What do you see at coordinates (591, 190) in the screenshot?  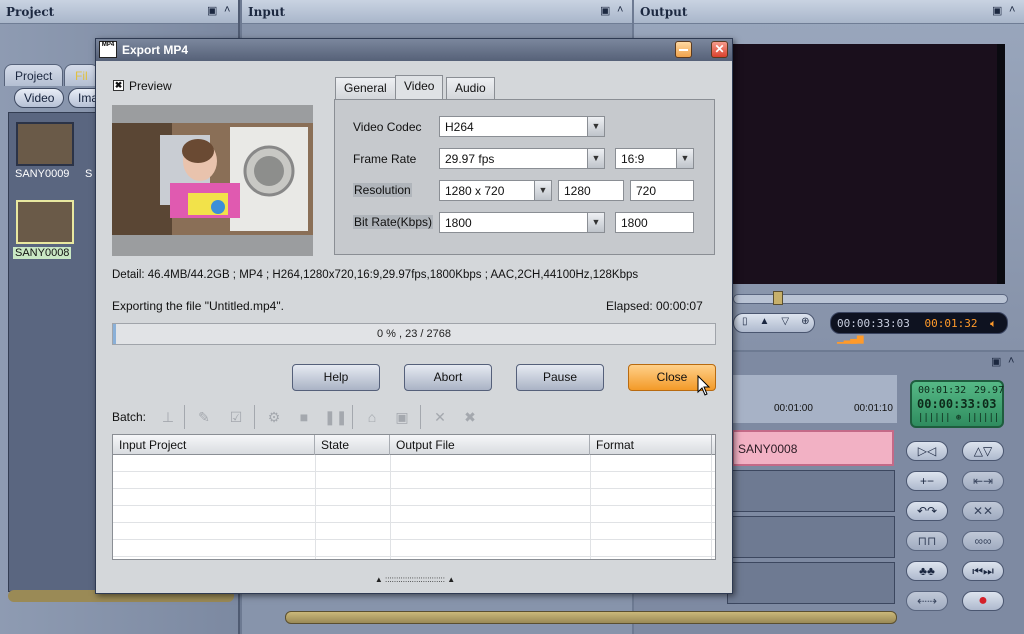 I see `resolution-width-input: 1280` at bounding box center [591, 190].